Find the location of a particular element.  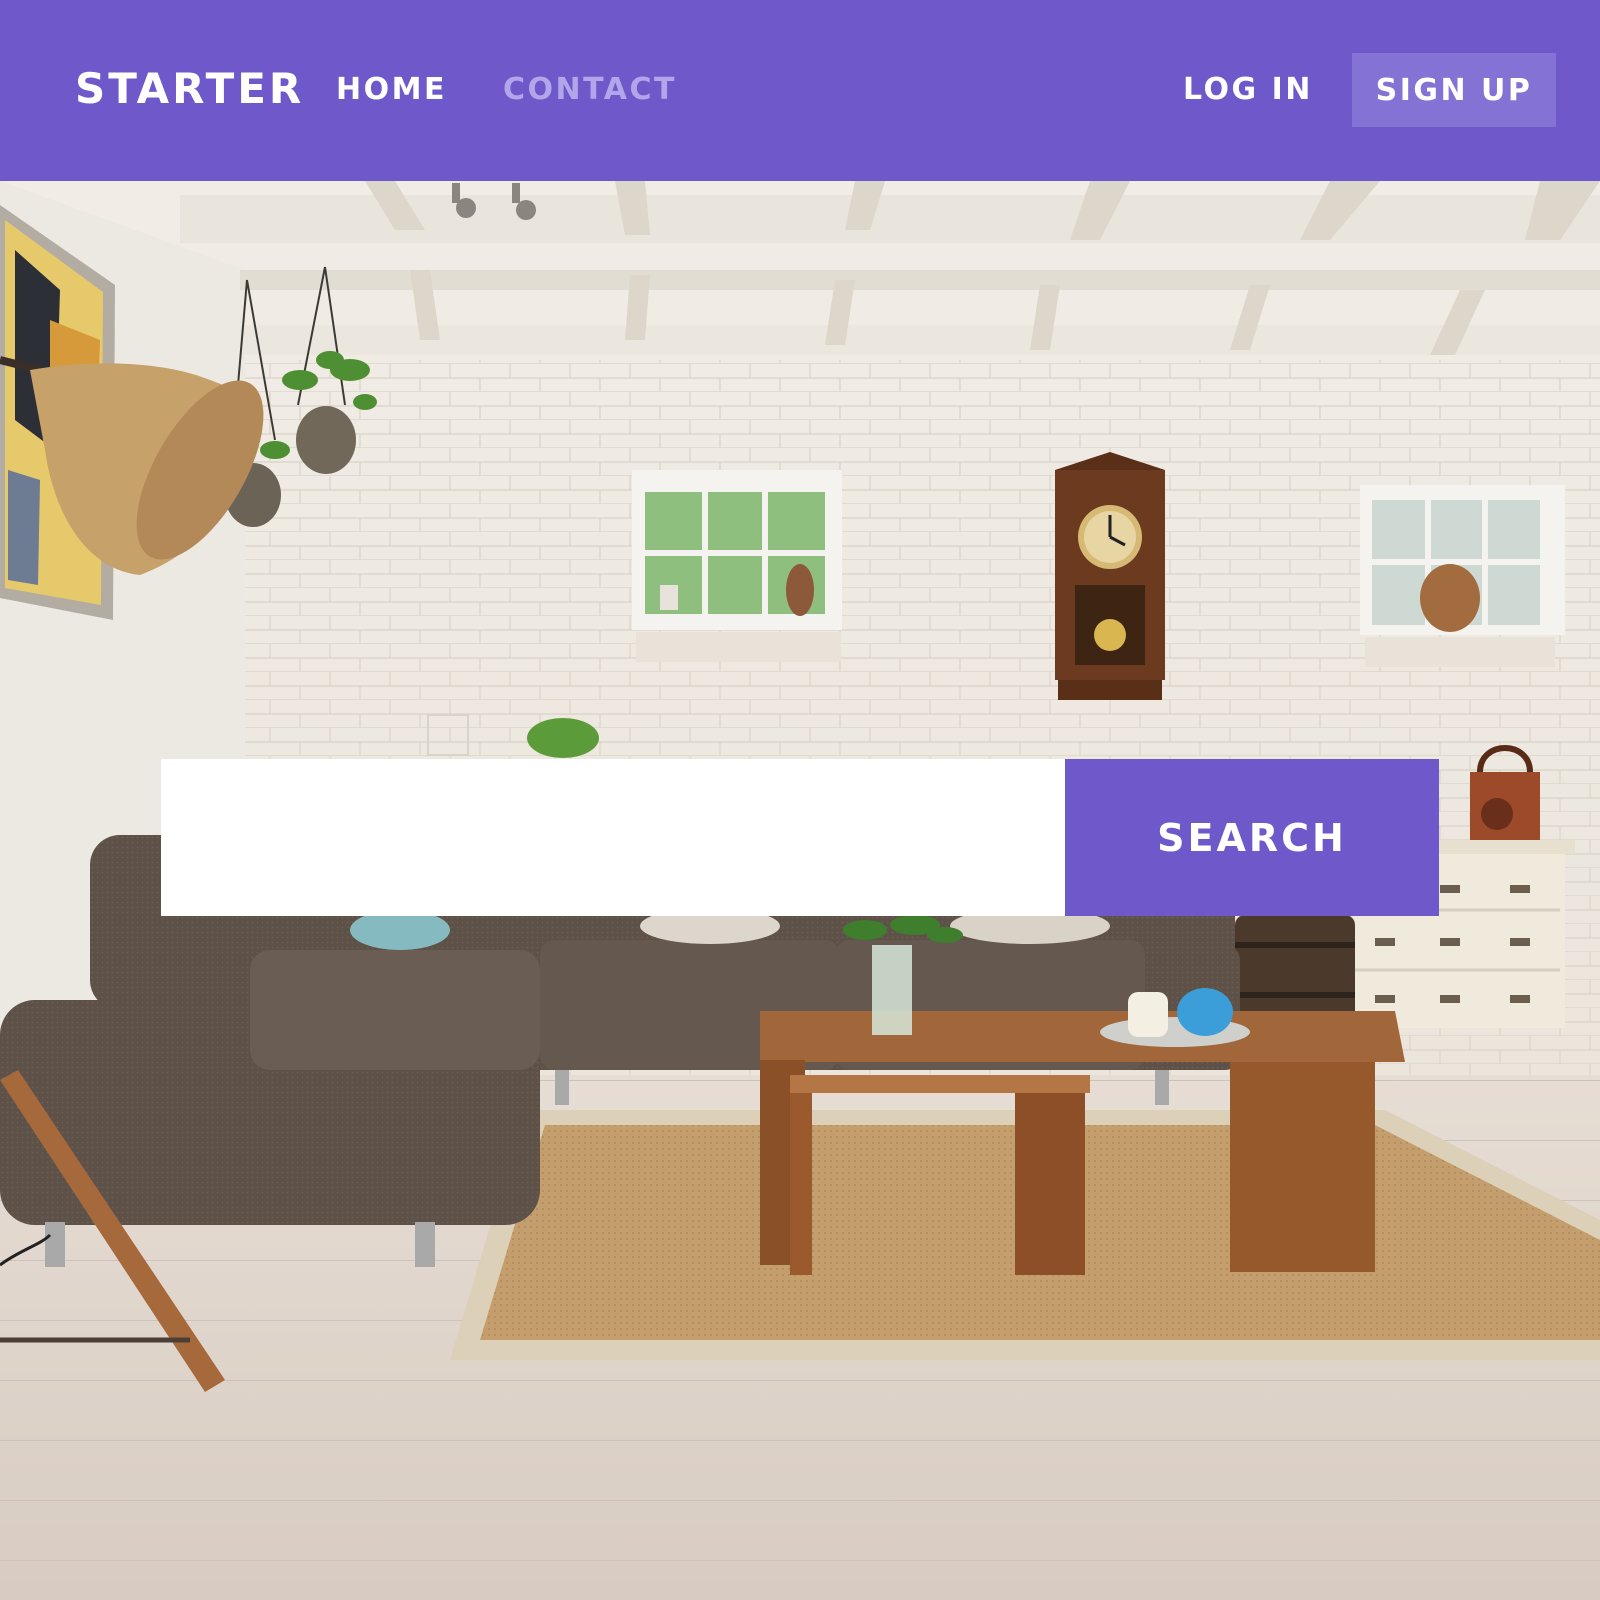

search-bar: SEARCH is located at coordinates (800, 837).